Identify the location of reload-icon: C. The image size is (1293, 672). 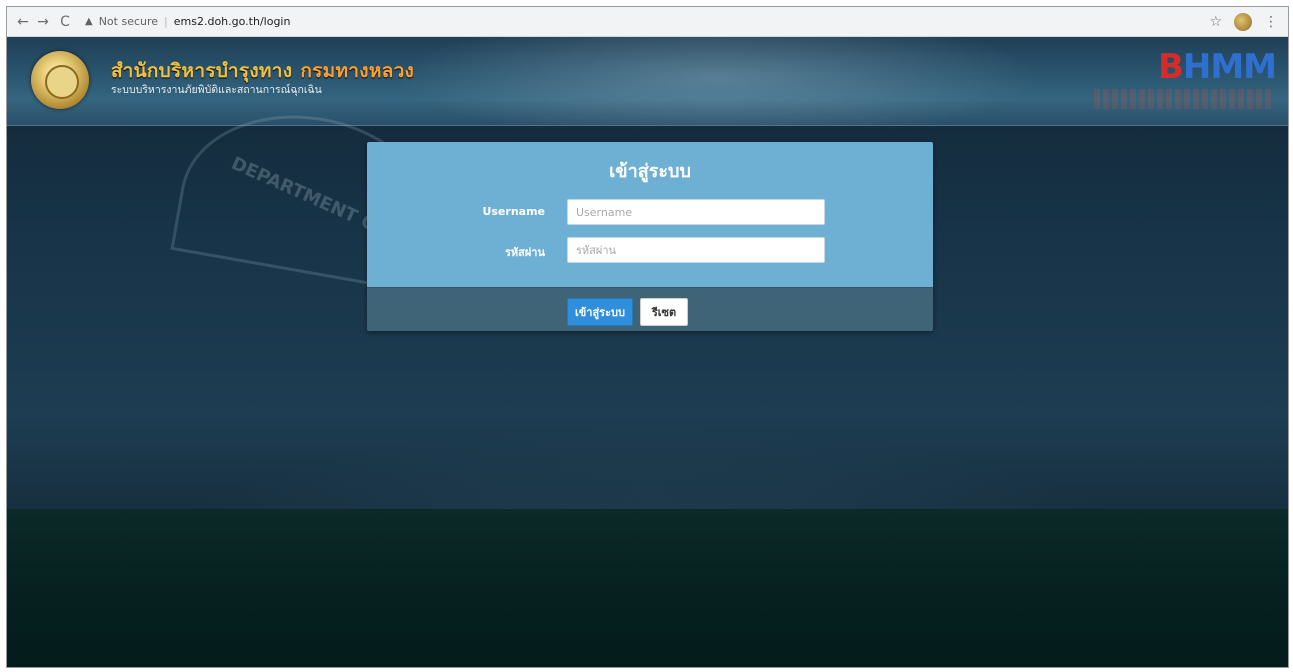
(65, 22).